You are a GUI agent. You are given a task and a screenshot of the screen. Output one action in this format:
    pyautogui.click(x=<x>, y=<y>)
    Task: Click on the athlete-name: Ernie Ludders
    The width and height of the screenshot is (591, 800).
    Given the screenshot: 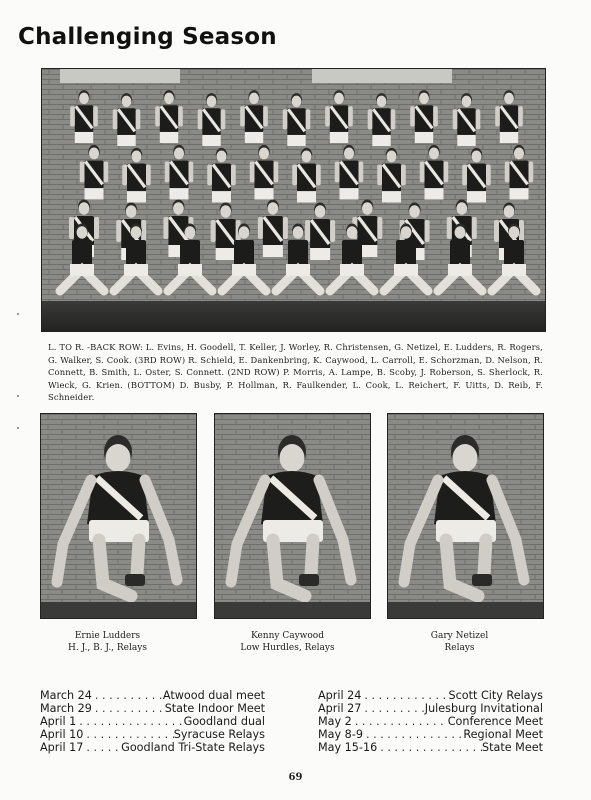 What is the action you would take?
    pyautogui.click(x=107, y=636)
    